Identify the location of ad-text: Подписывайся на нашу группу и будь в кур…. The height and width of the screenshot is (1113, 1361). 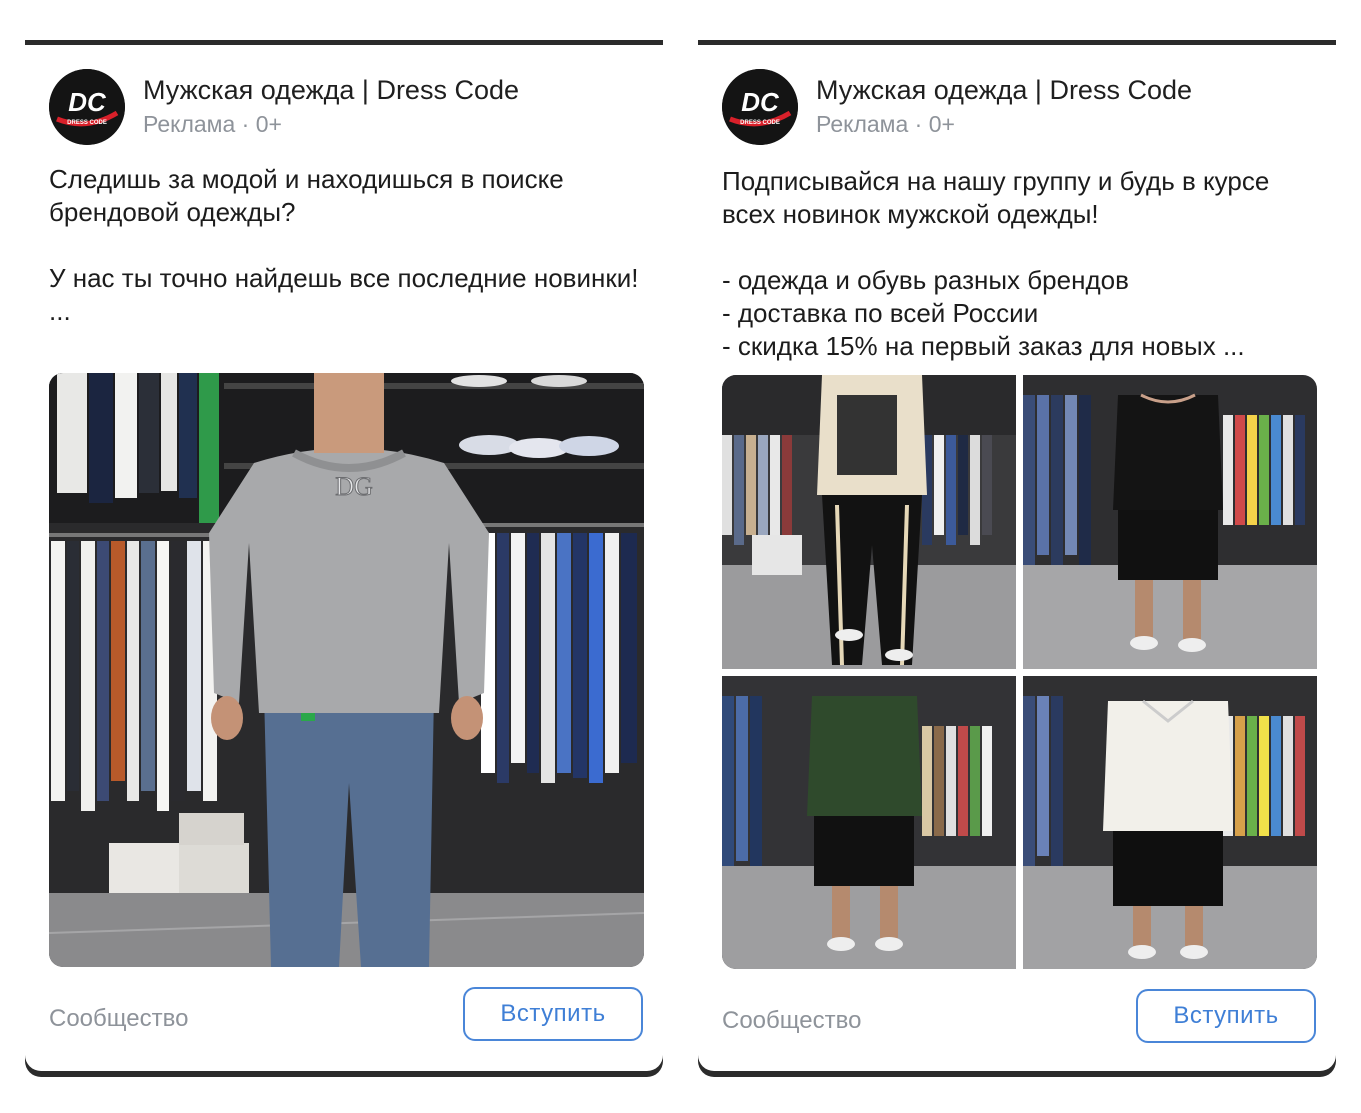
(996, 263).